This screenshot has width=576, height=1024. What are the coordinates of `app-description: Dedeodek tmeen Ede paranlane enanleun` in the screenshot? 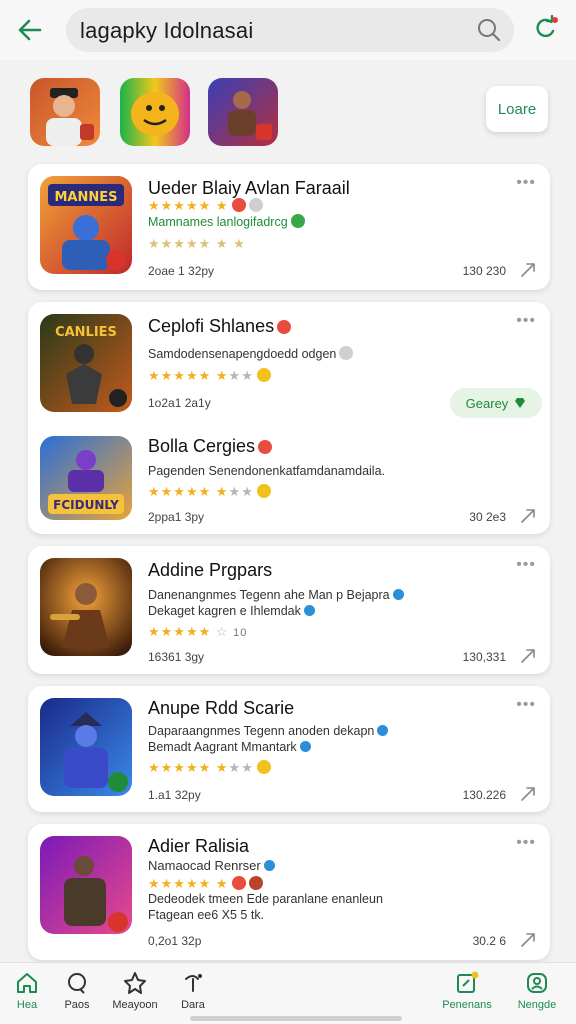 It's located at (265, 899).